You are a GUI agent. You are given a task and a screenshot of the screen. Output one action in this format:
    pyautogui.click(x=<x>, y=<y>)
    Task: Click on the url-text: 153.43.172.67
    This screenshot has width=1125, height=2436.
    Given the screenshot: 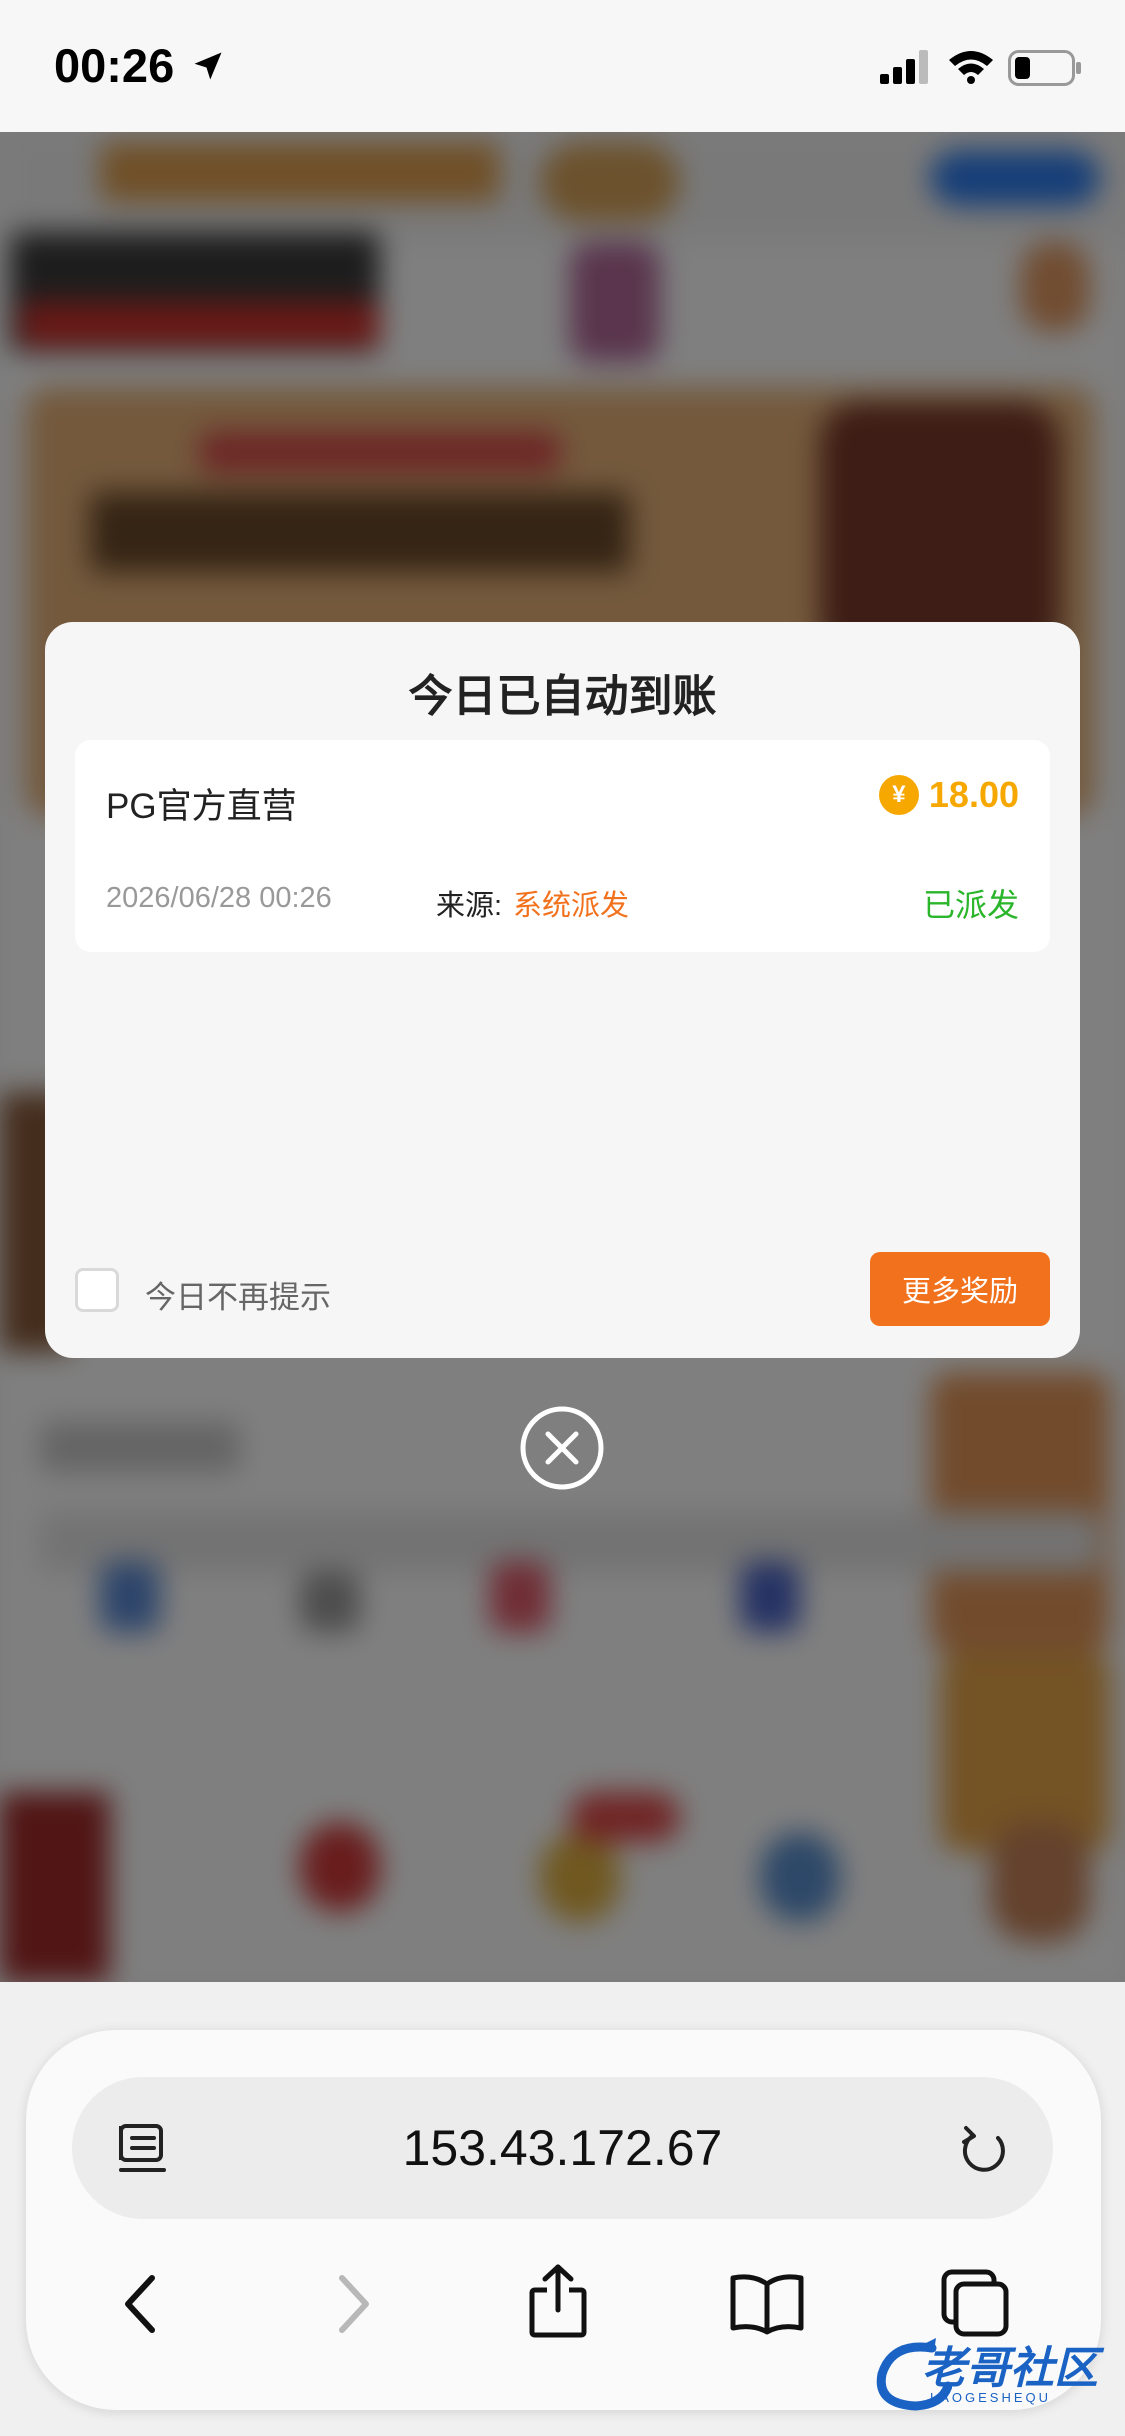 What is the action you would take?
    pyautogui.click(x=562, y=2148)
    